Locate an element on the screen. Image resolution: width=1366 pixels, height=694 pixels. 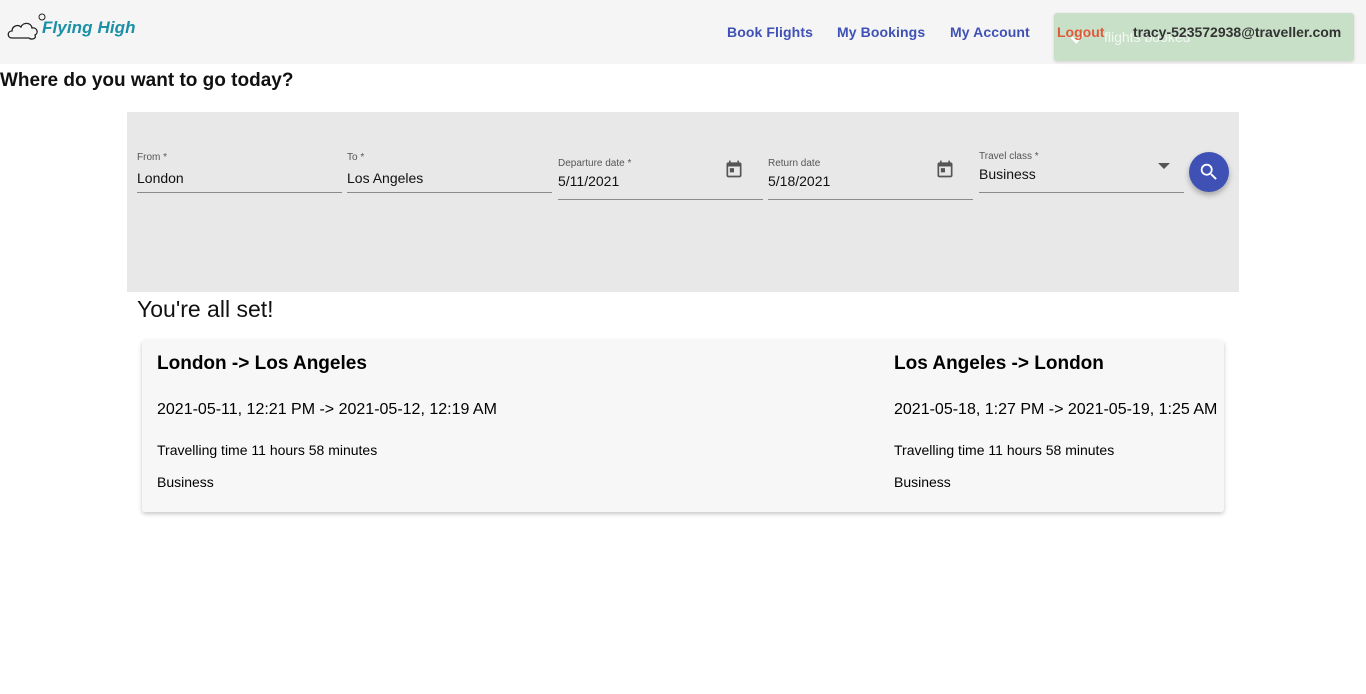
to-label: To * is located at coordinates (356, 157).